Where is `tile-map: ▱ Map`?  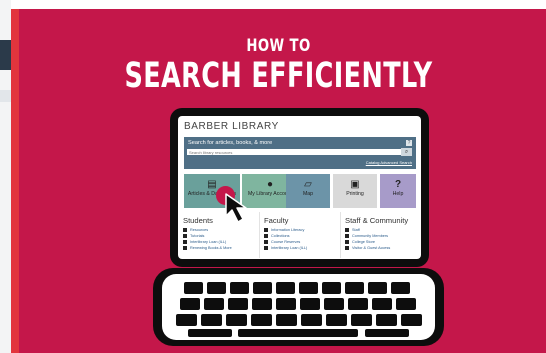
tile-map: ▱ Map is located at coordinates (308, 191).